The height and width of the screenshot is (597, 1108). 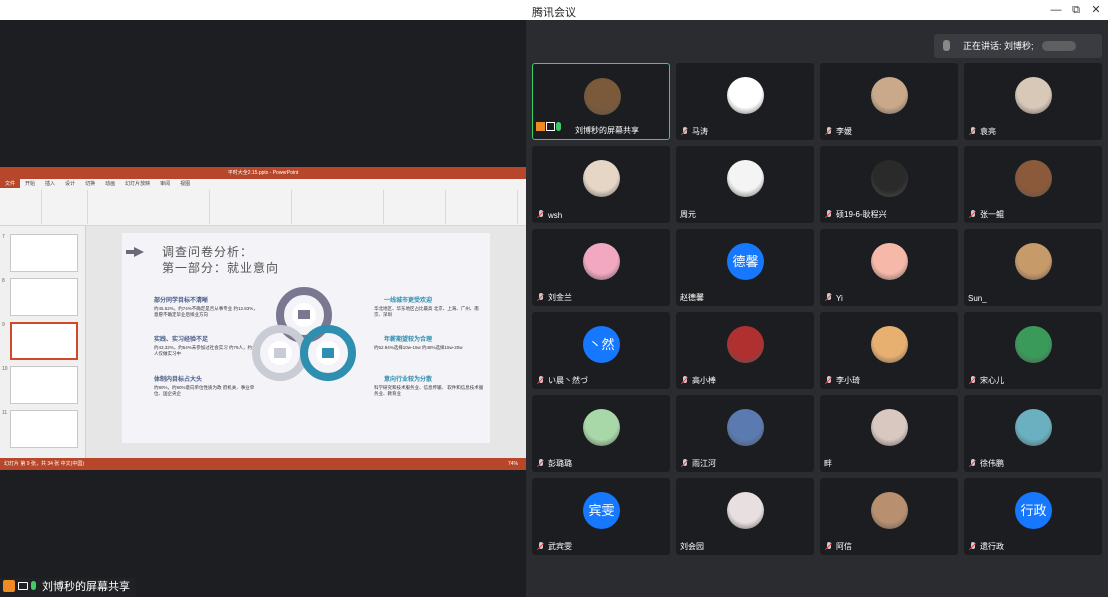 I want to click on participant-name: 刘金兰, so click(x=560, y=297).